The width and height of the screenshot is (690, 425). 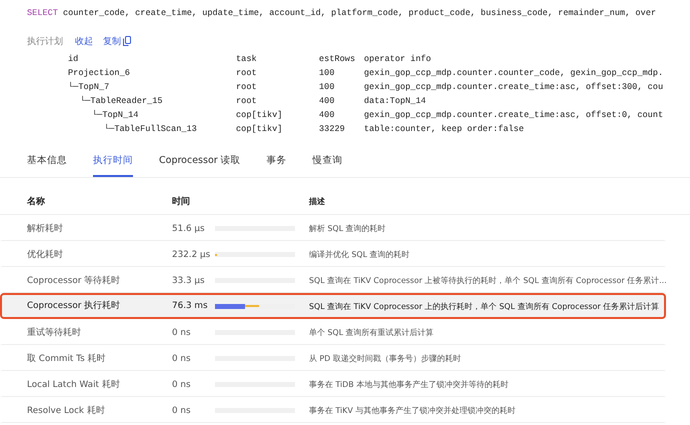 What do you see at coordinates (54, 332) in the screenshot?
I see `table-cell-text: 重试等待耗时` at bounding box center [54, 332].